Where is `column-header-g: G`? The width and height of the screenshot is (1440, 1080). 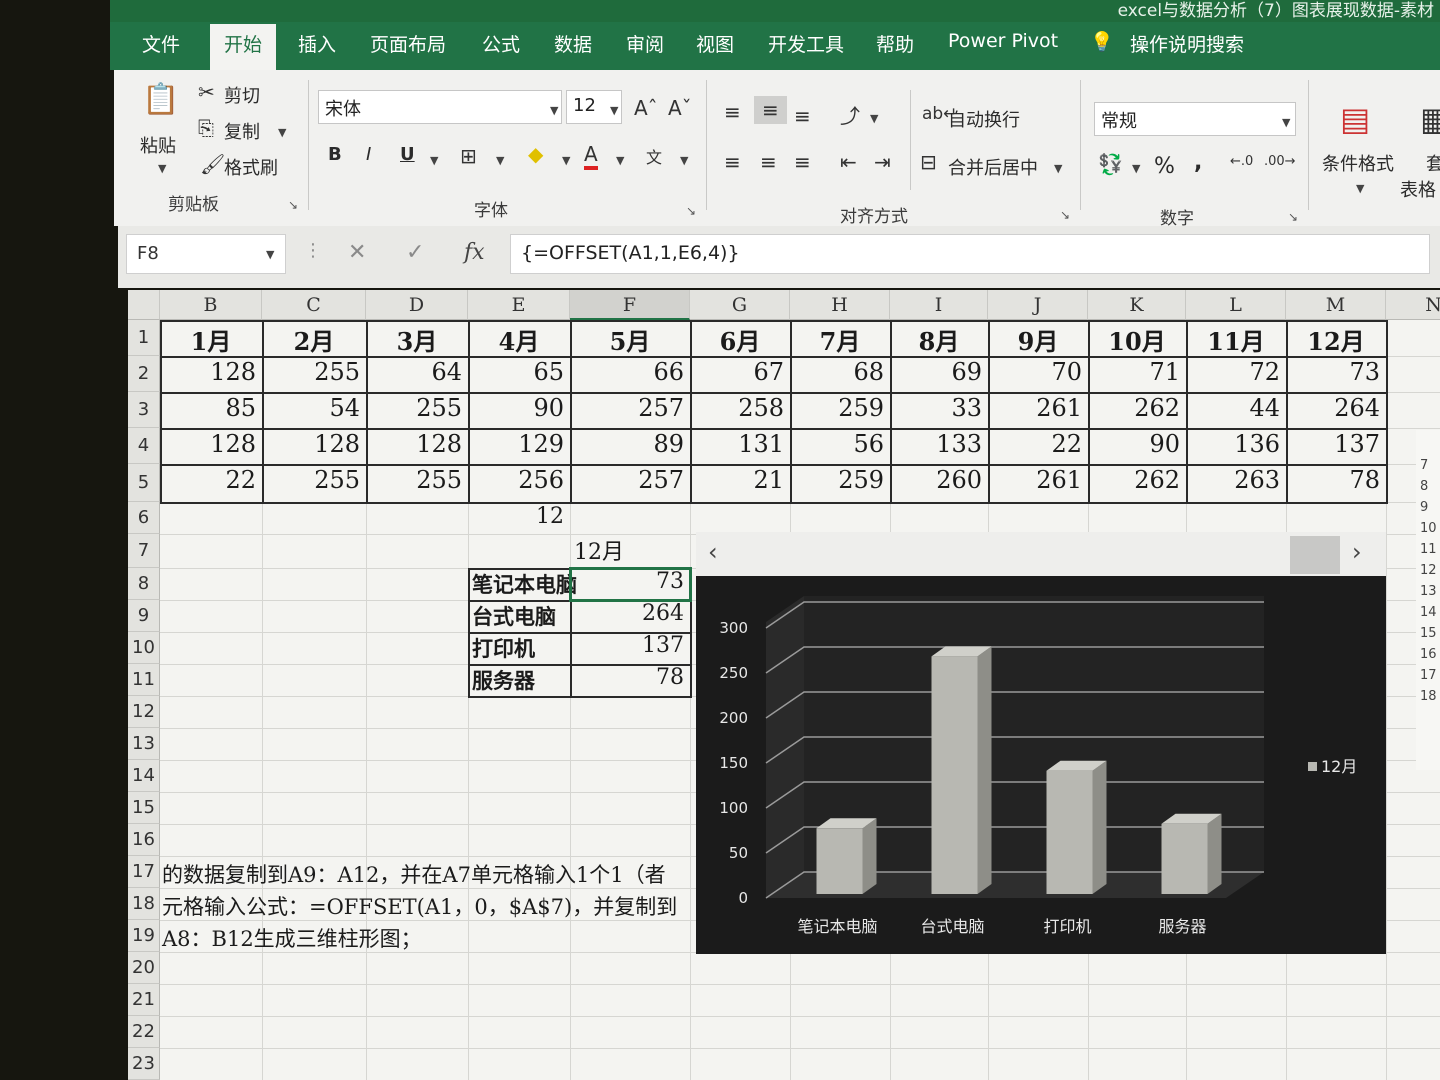
column-header-g: G is located at coordinates (740, 305).